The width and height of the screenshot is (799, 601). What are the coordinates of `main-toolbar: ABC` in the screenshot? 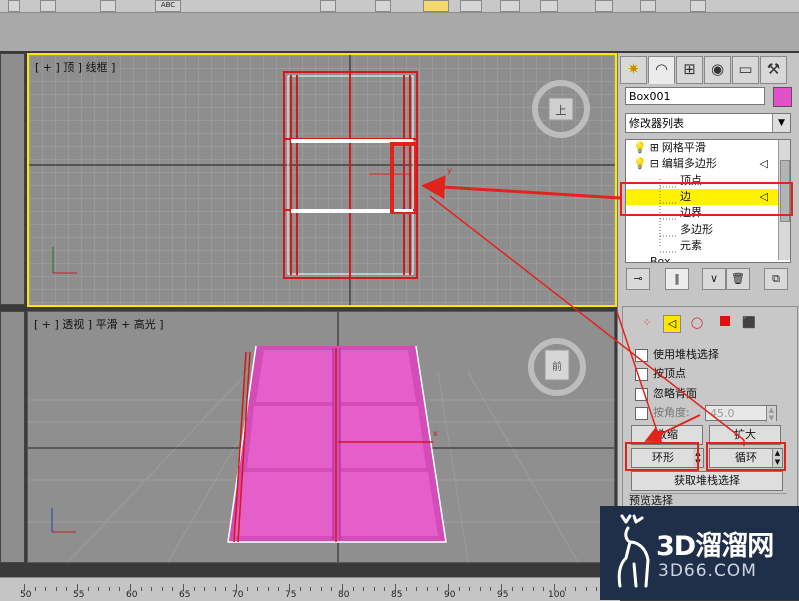 It's located at (399, 6).